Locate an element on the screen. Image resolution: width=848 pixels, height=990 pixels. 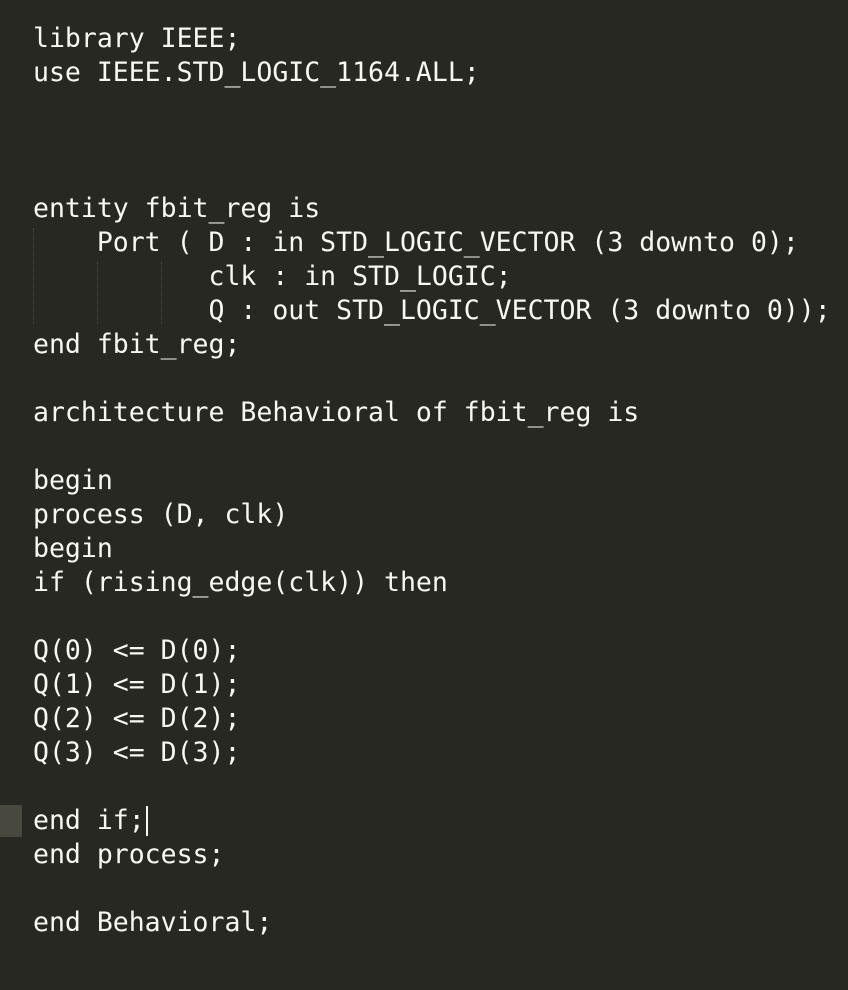
code-line-text: end if; is located at coordinates (89, 820).